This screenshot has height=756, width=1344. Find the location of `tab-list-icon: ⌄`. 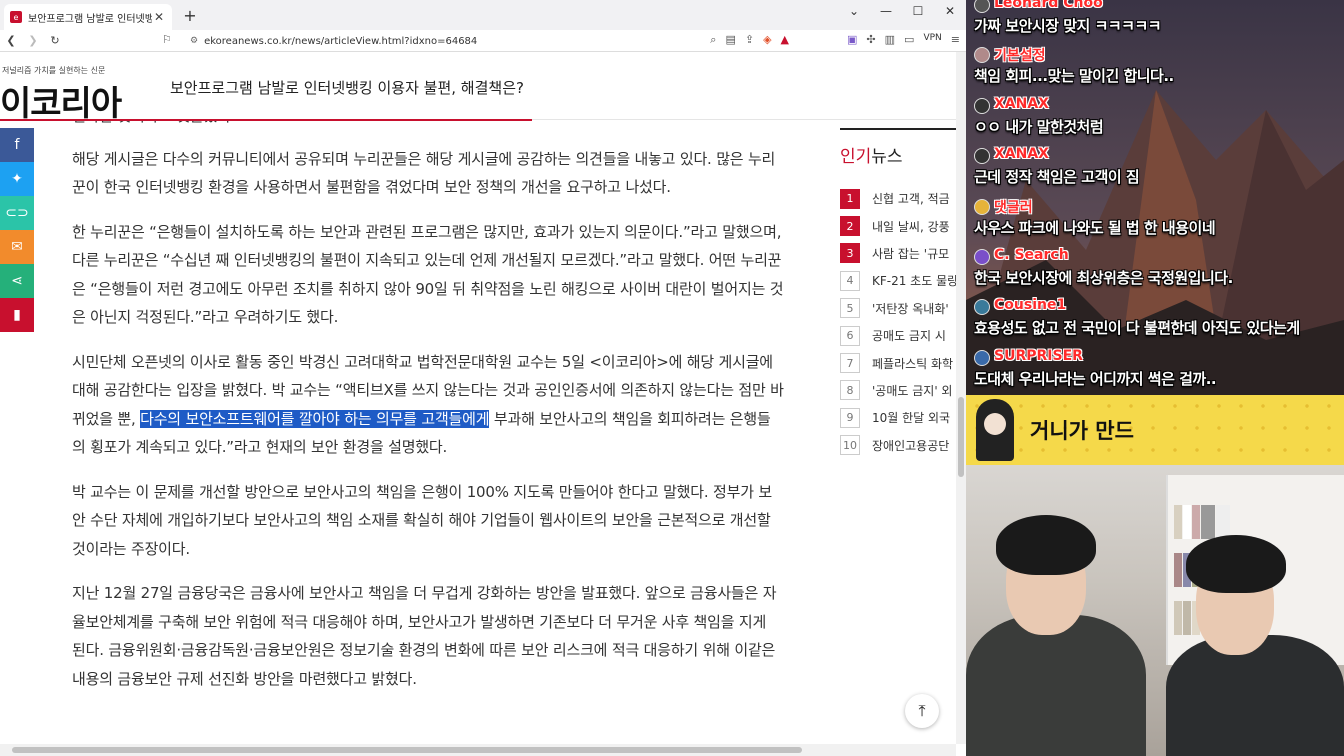

tab-list-icon: ⌄ is located at coordinates (854, 11).